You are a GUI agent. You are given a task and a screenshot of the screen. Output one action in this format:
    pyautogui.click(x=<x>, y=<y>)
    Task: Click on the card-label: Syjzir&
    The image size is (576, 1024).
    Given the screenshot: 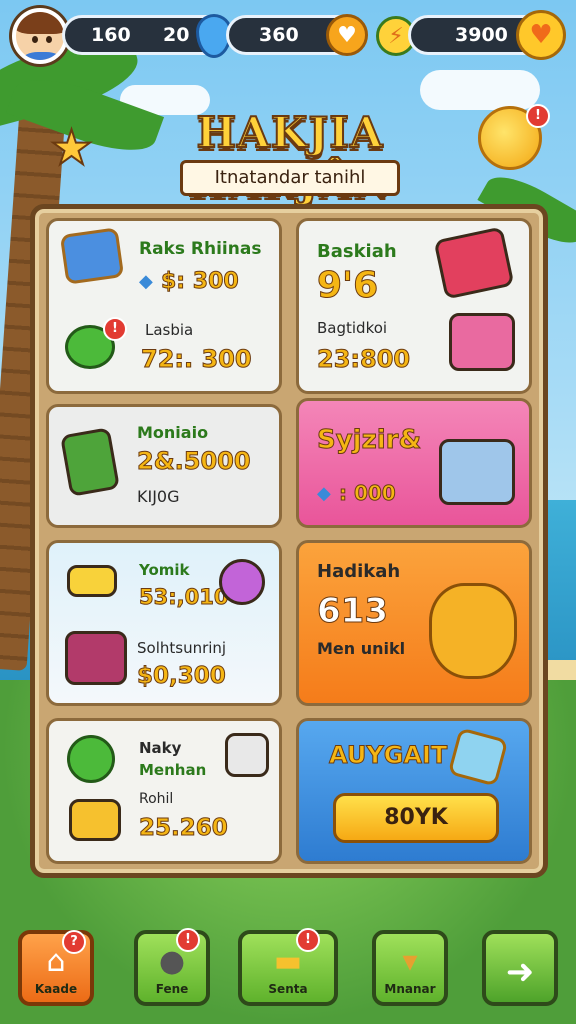 What is the action you would take?
    pyautogui.click(x=369, y=440)
    